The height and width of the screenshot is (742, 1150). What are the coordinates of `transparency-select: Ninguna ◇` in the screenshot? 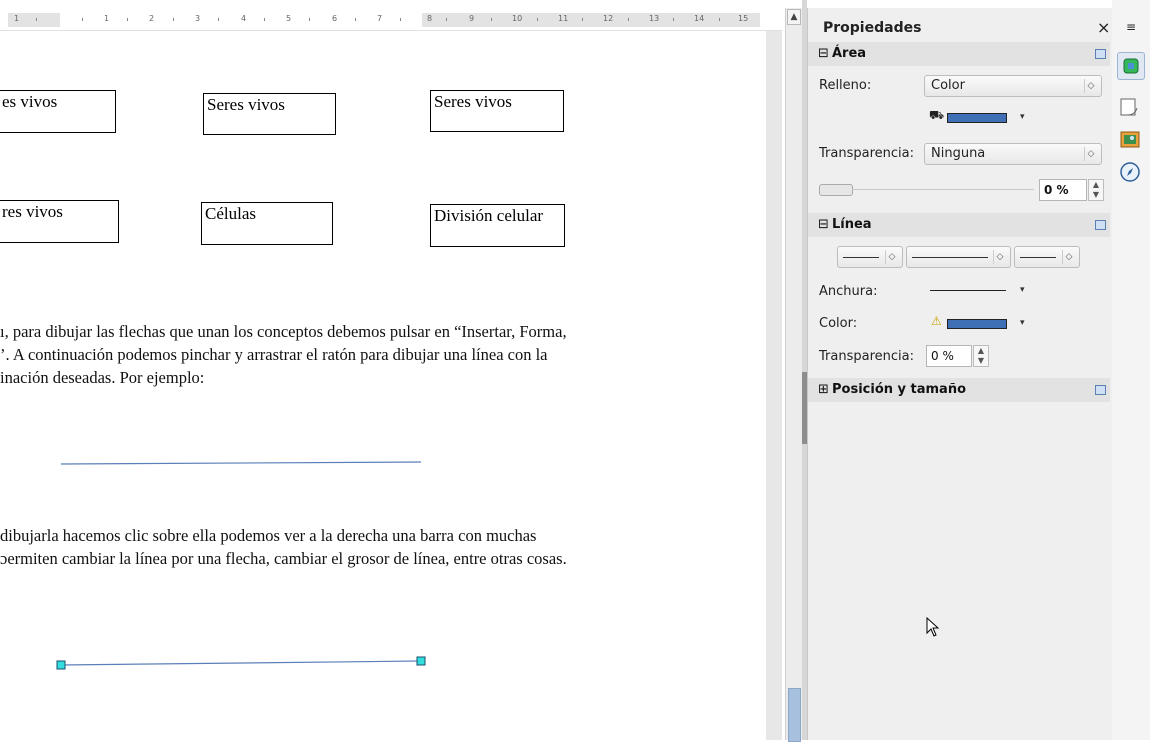 It's located at (1013, 154).